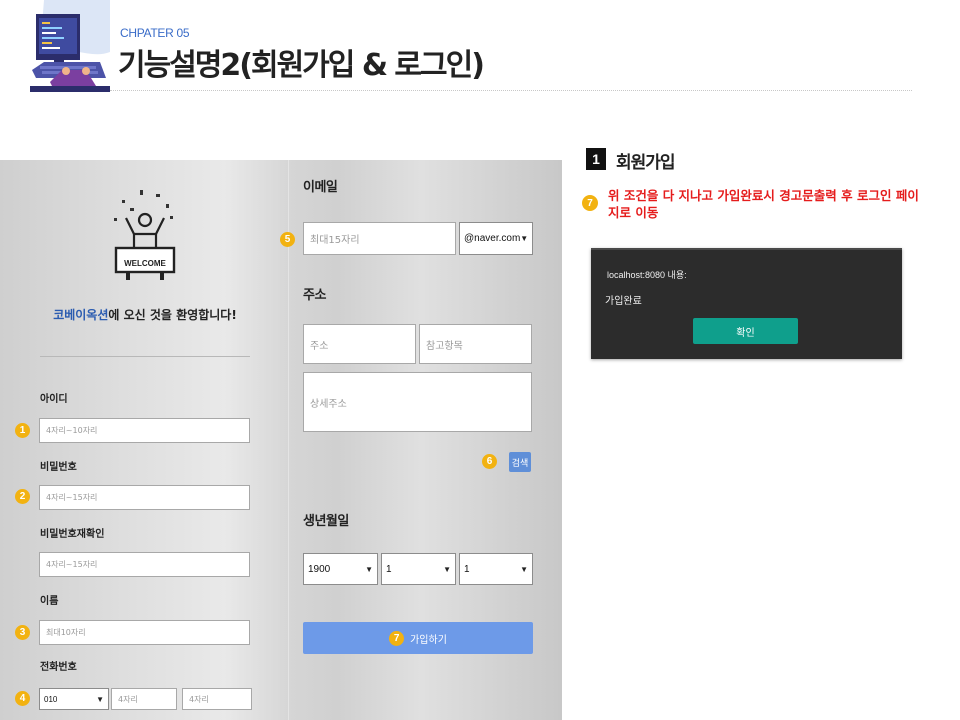 This screenshot has height=720, width=960. Describe the element at coordinates (22, 430) in the screenshot. I see `step-badge-1: 1` at that location.